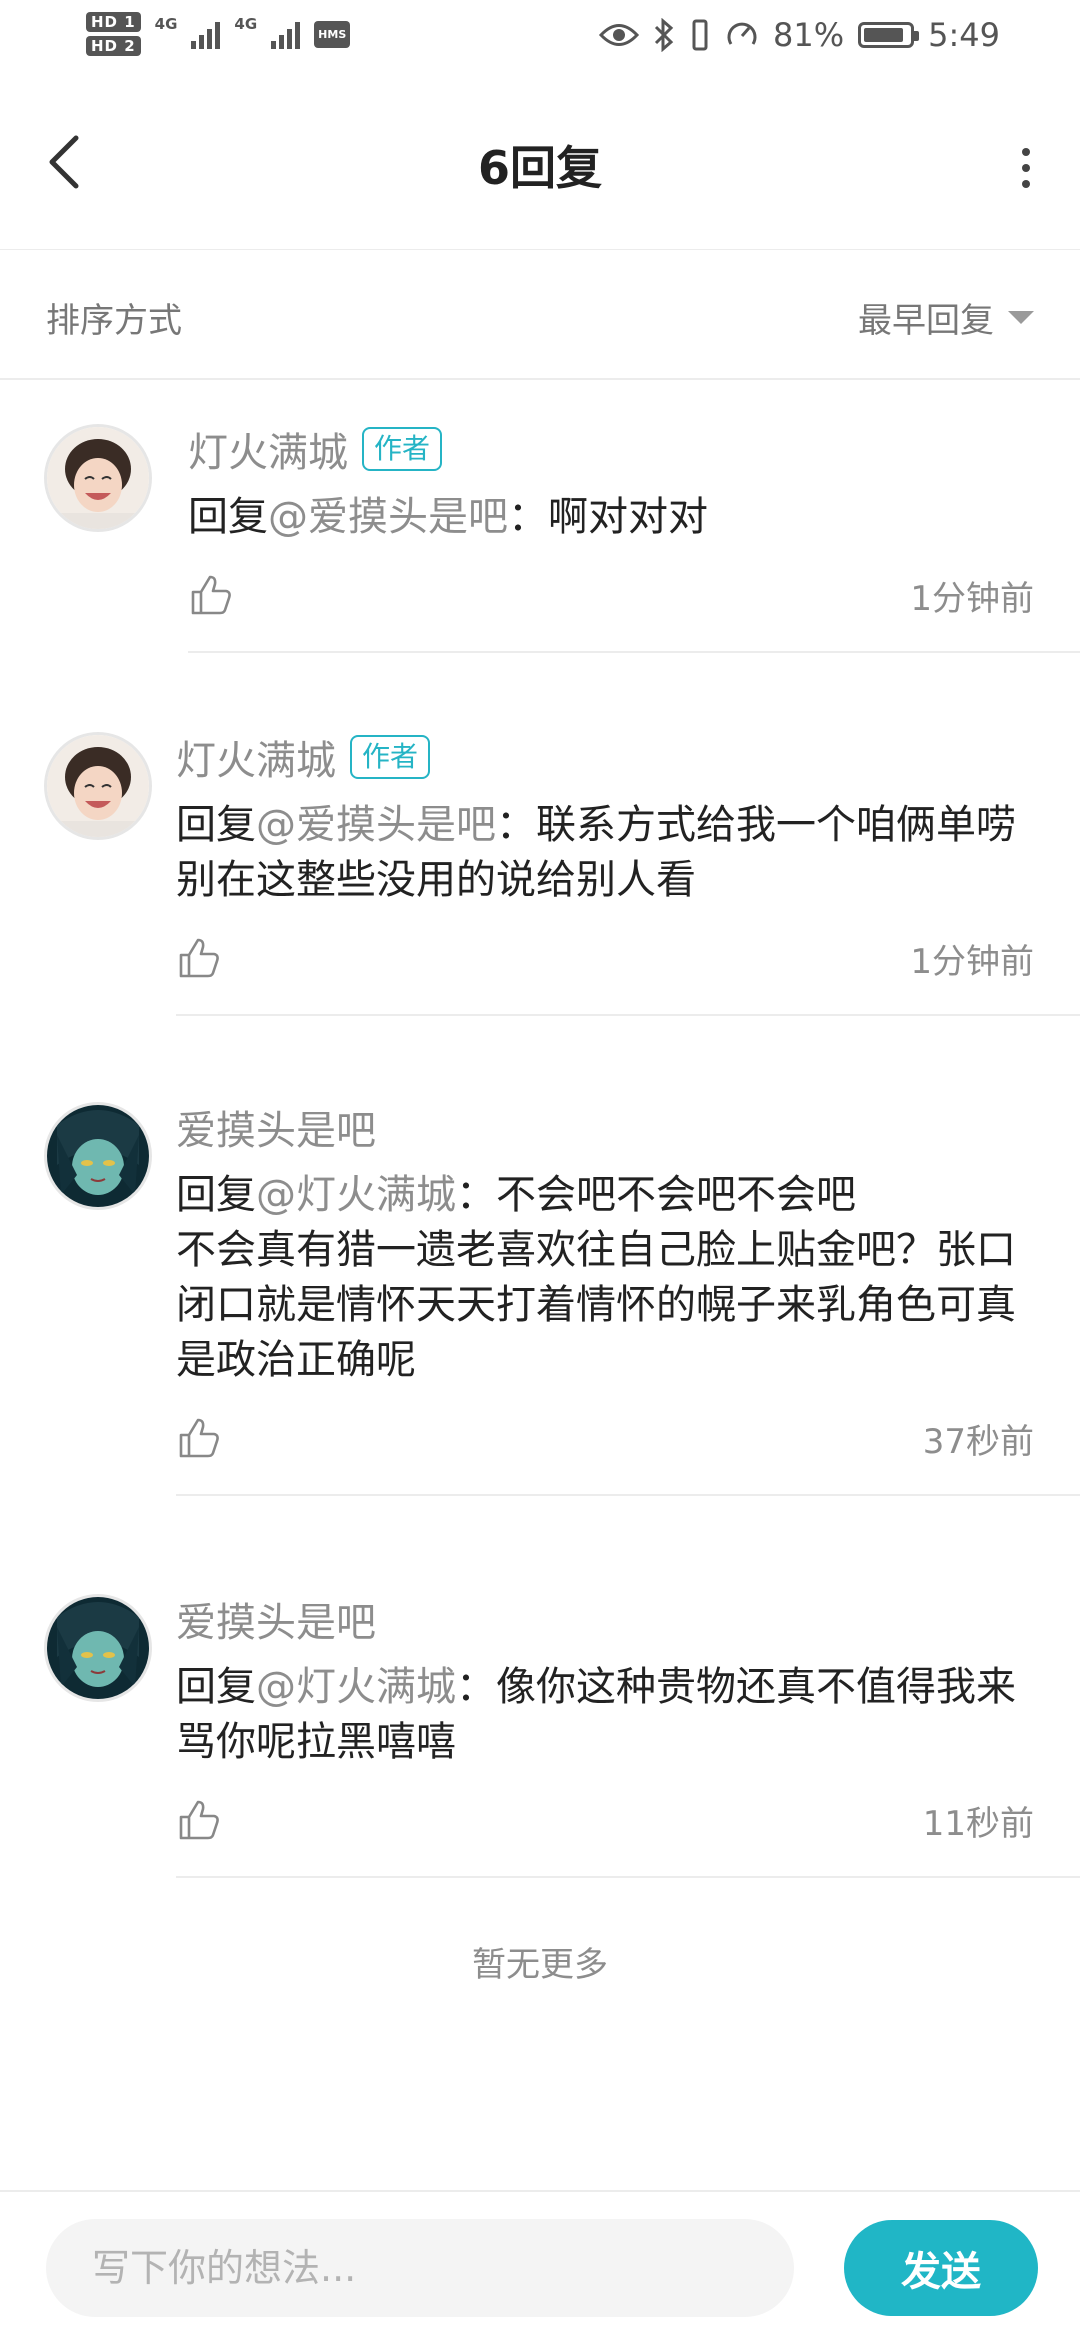  Describe the element at coordinates (114, 321) in the screenshot. I see `sort-label: 排序方式` at that location.